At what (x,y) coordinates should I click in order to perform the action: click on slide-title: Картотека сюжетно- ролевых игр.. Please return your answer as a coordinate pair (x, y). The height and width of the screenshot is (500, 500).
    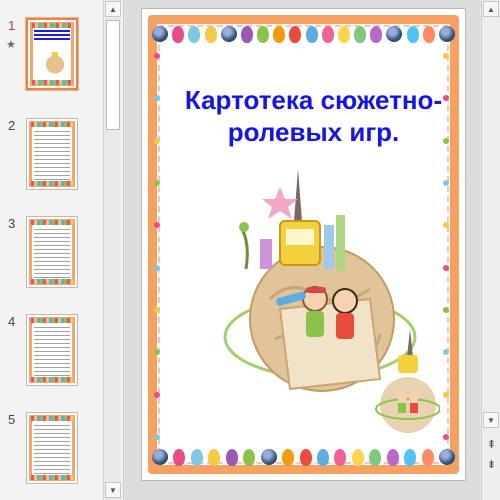
    Looking at the image, I should click on (313, 116).